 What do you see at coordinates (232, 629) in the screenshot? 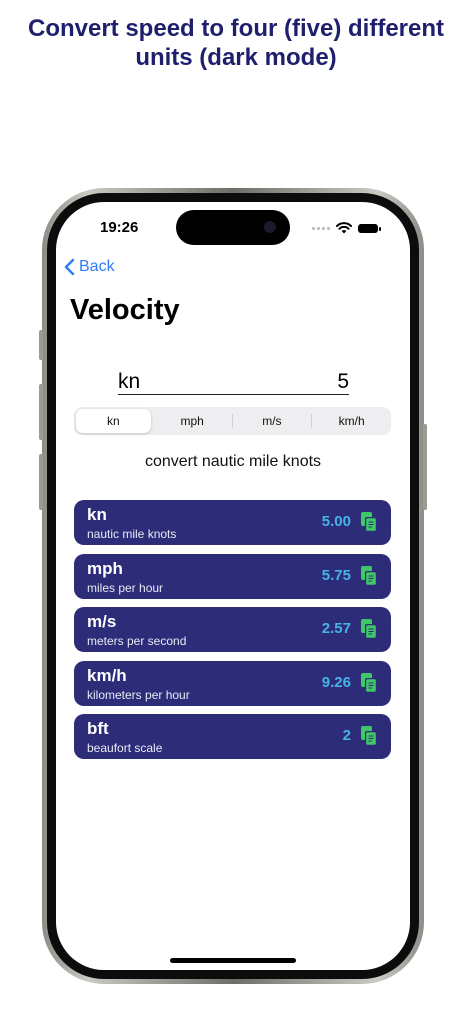
I see `result-card-ms: m/s meters per second 2.57` at bounding box center [232, 629].